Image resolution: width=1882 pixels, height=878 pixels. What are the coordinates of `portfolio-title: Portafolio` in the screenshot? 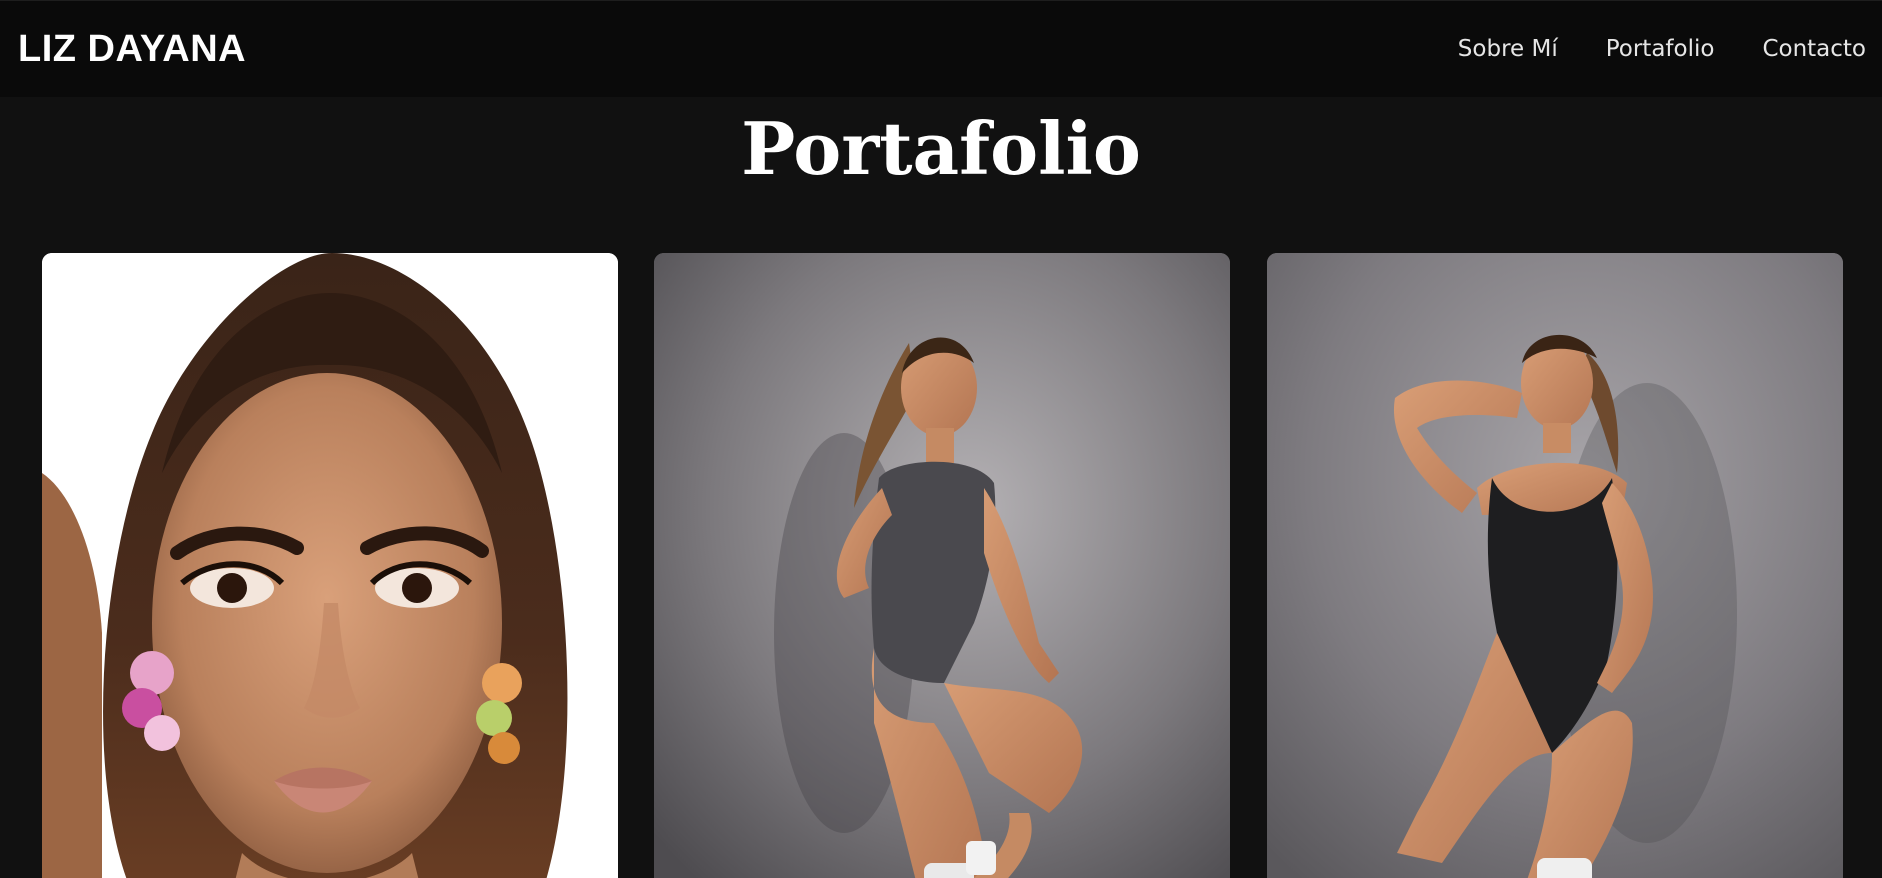 It's located at (941, 148).